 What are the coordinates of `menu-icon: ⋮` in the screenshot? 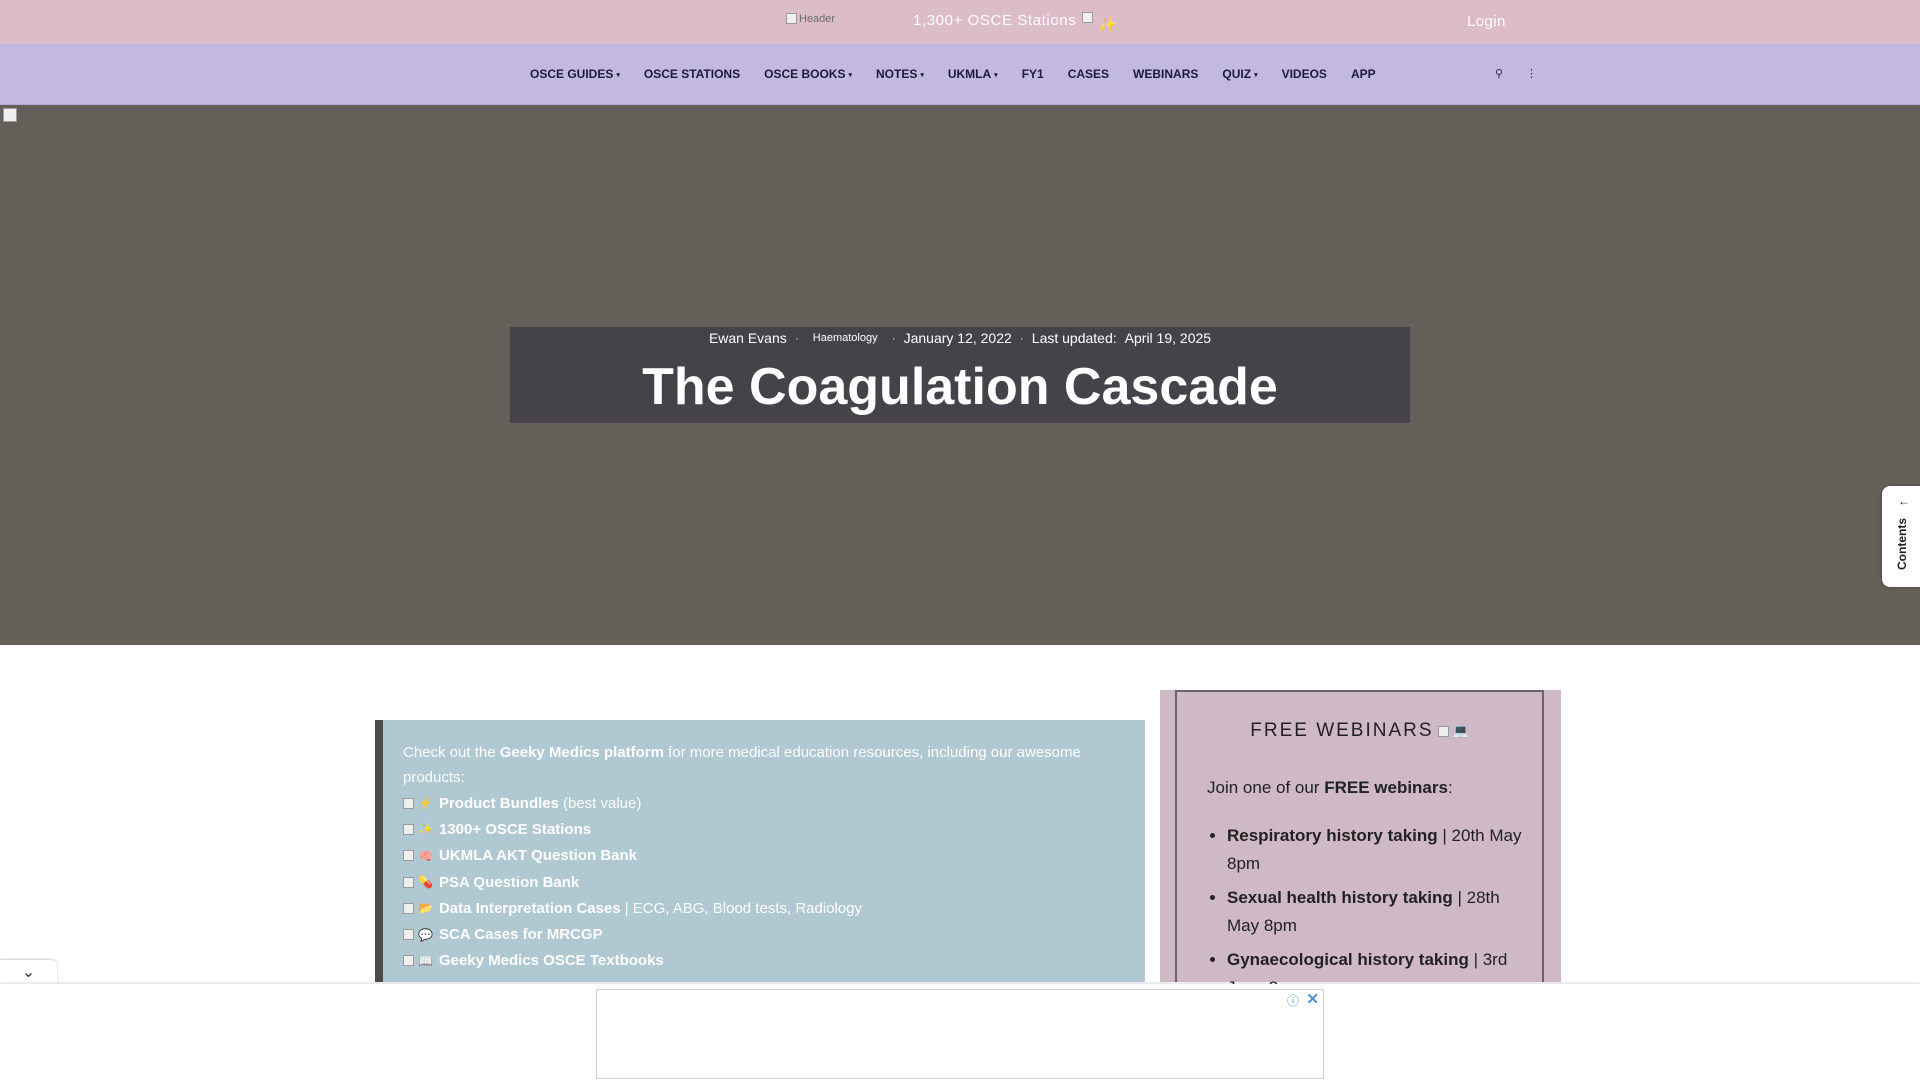 It's located at (1531, 73).